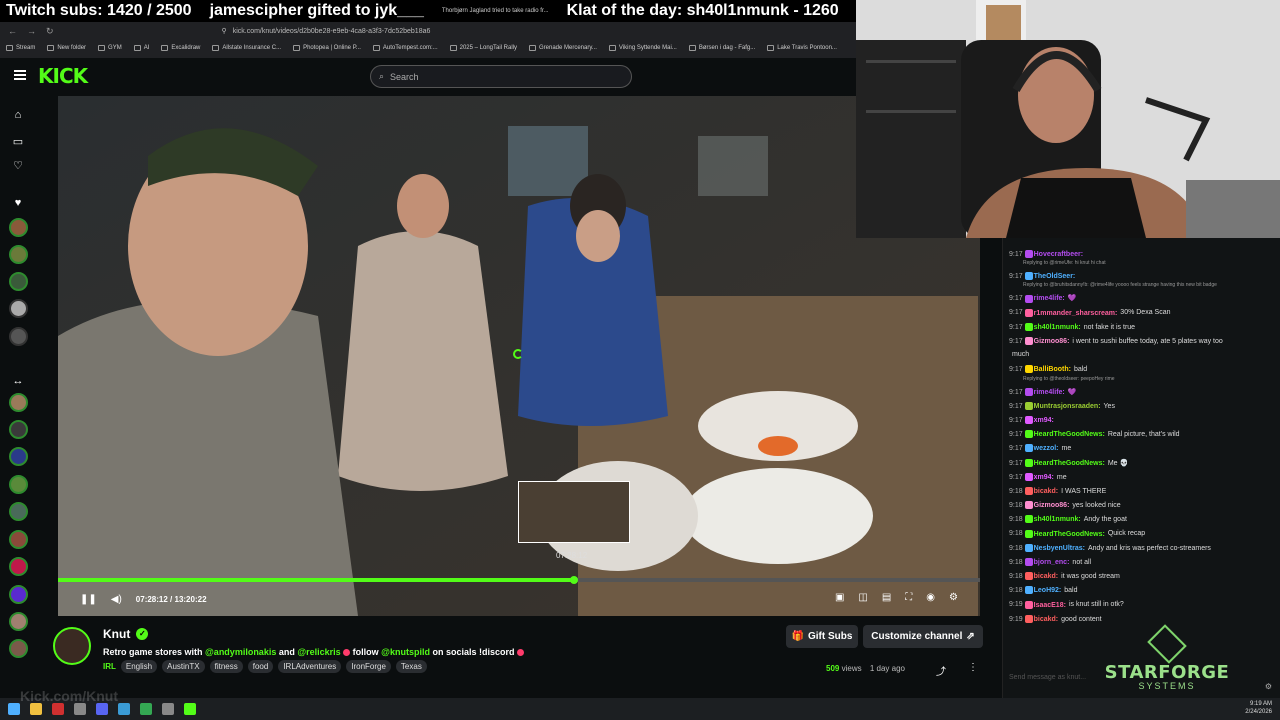 This screenshot has width=1280, height=720. What do you see at coordinates (822, 636) in the screenshot?
I see `gift-subs-button: 🎁 Gift Subs` at bounding box center [822, 636].